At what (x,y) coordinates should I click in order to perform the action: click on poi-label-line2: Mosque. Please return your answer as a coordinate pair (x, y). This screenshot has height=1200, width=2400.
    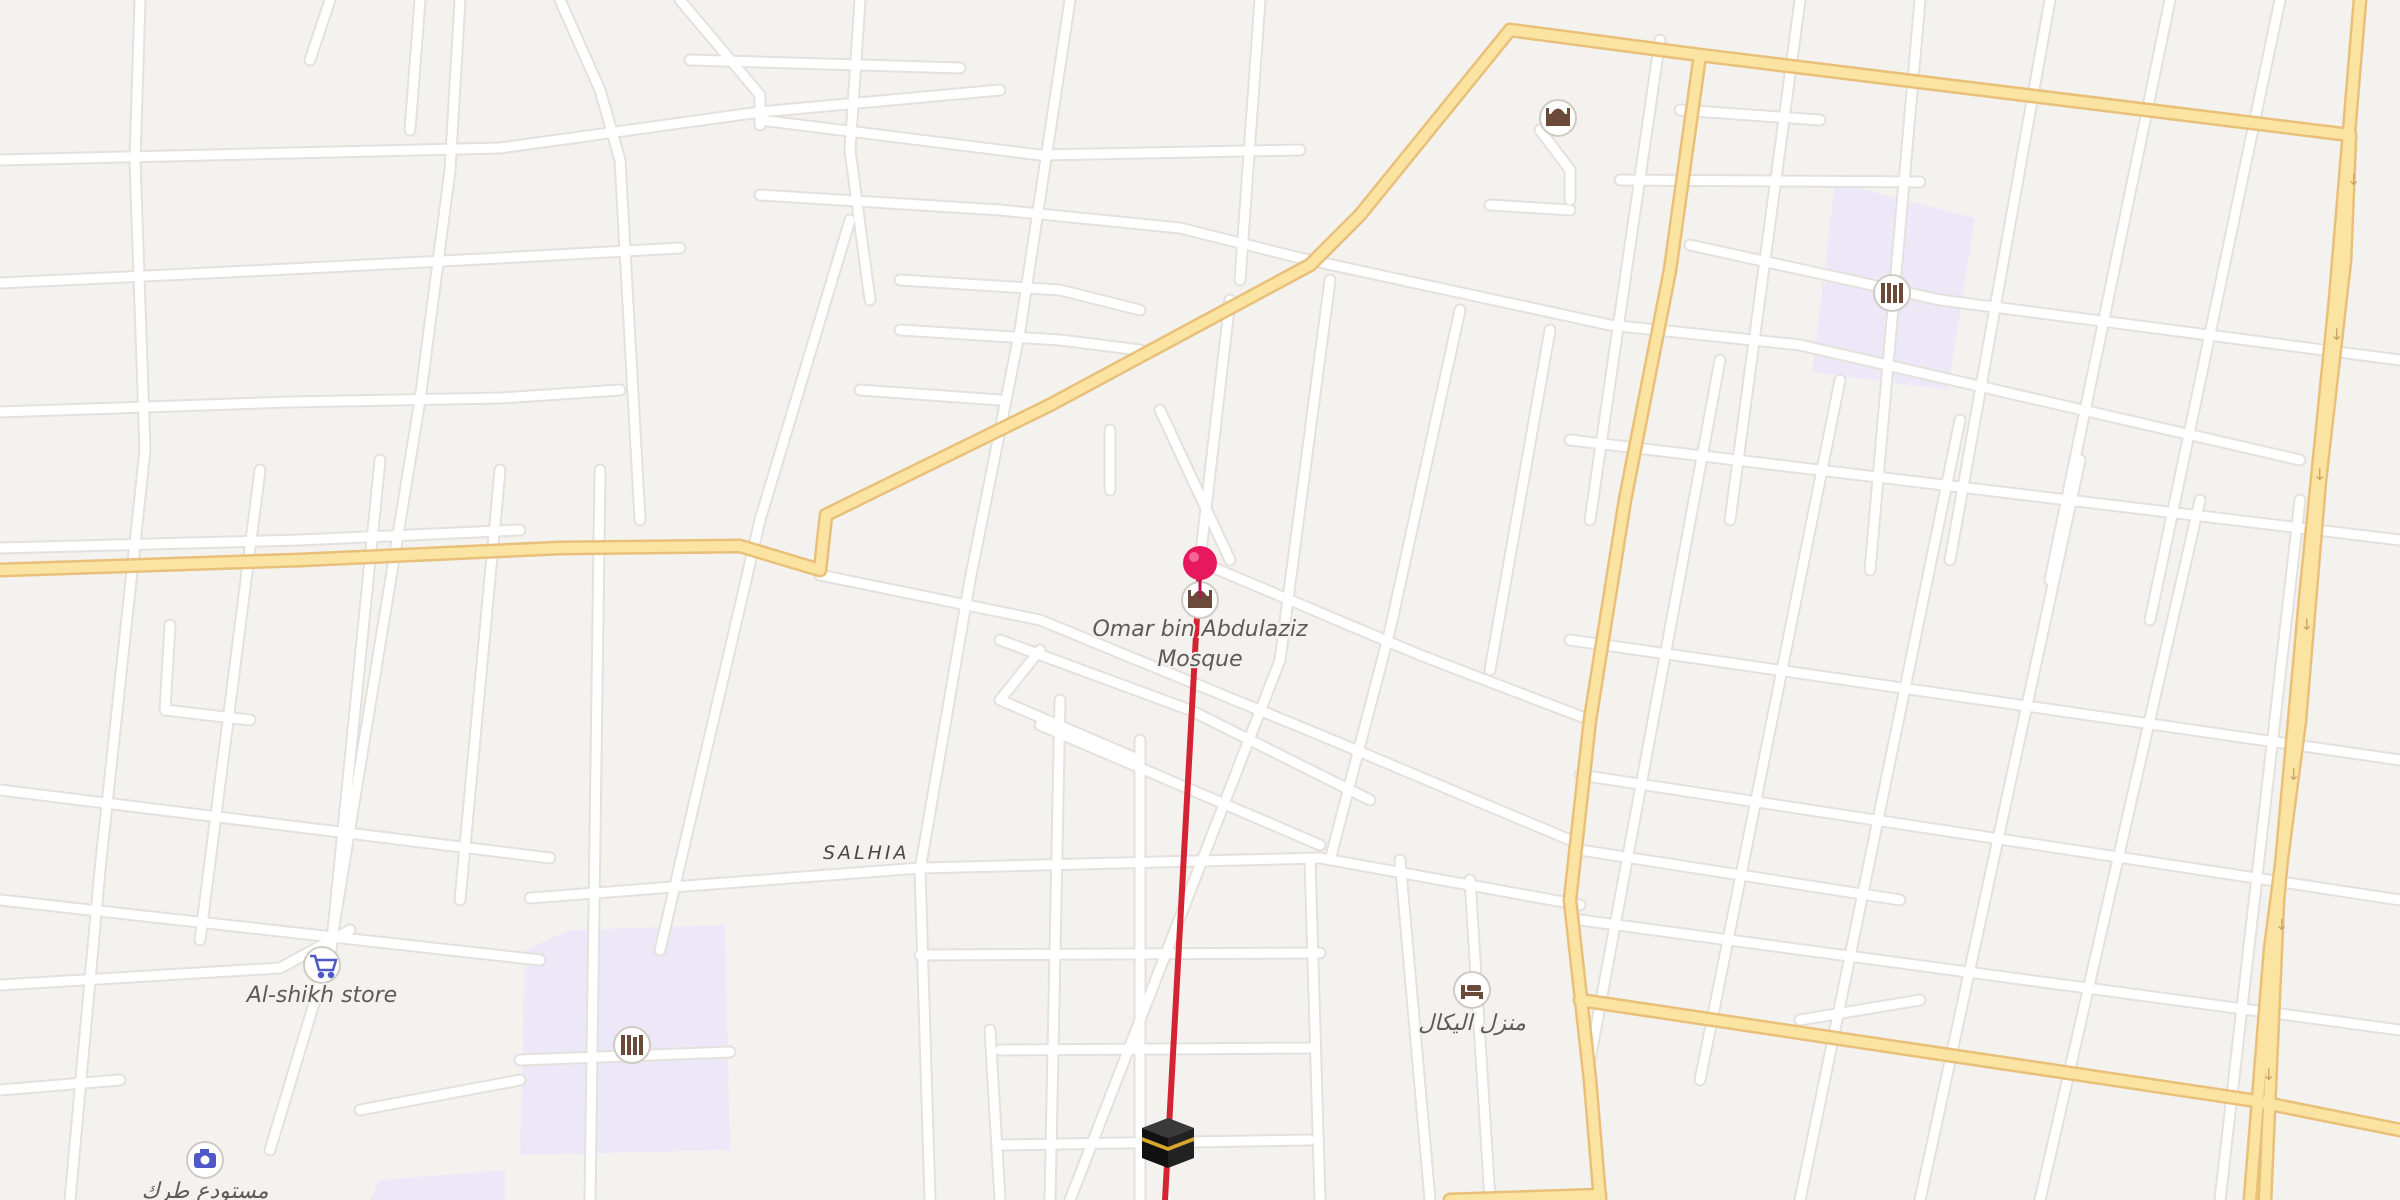
    Looking at the image, I should click on (1199, 659).